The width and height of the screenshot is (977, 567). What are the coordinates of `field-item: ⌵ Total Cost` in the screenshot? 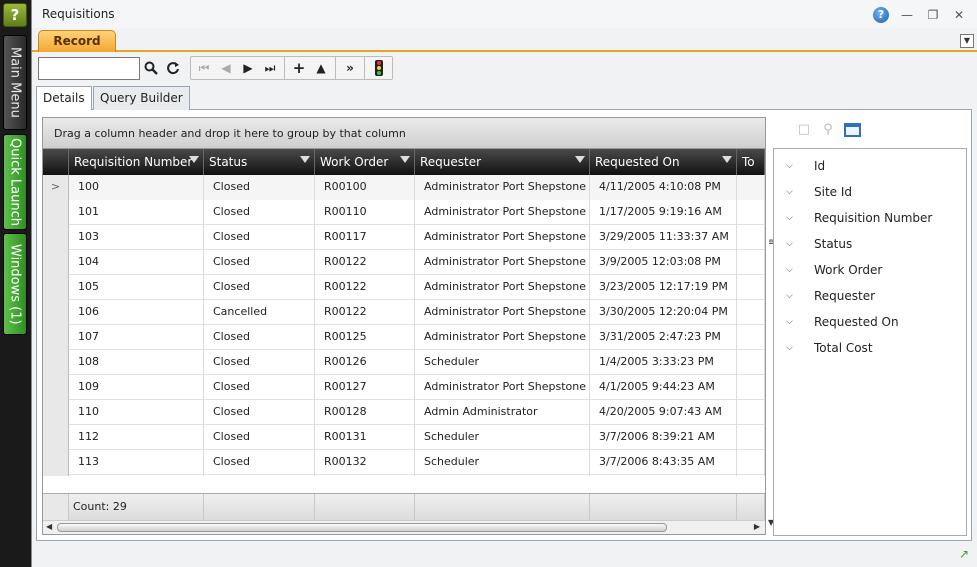 It's located at (870, 348).